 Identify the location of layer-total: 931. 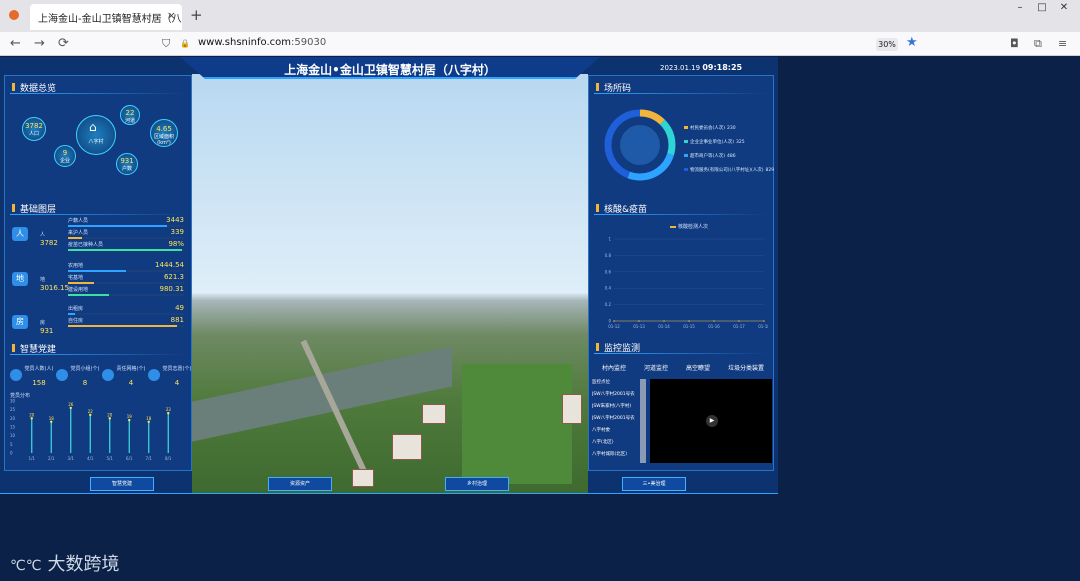
(47, 331).